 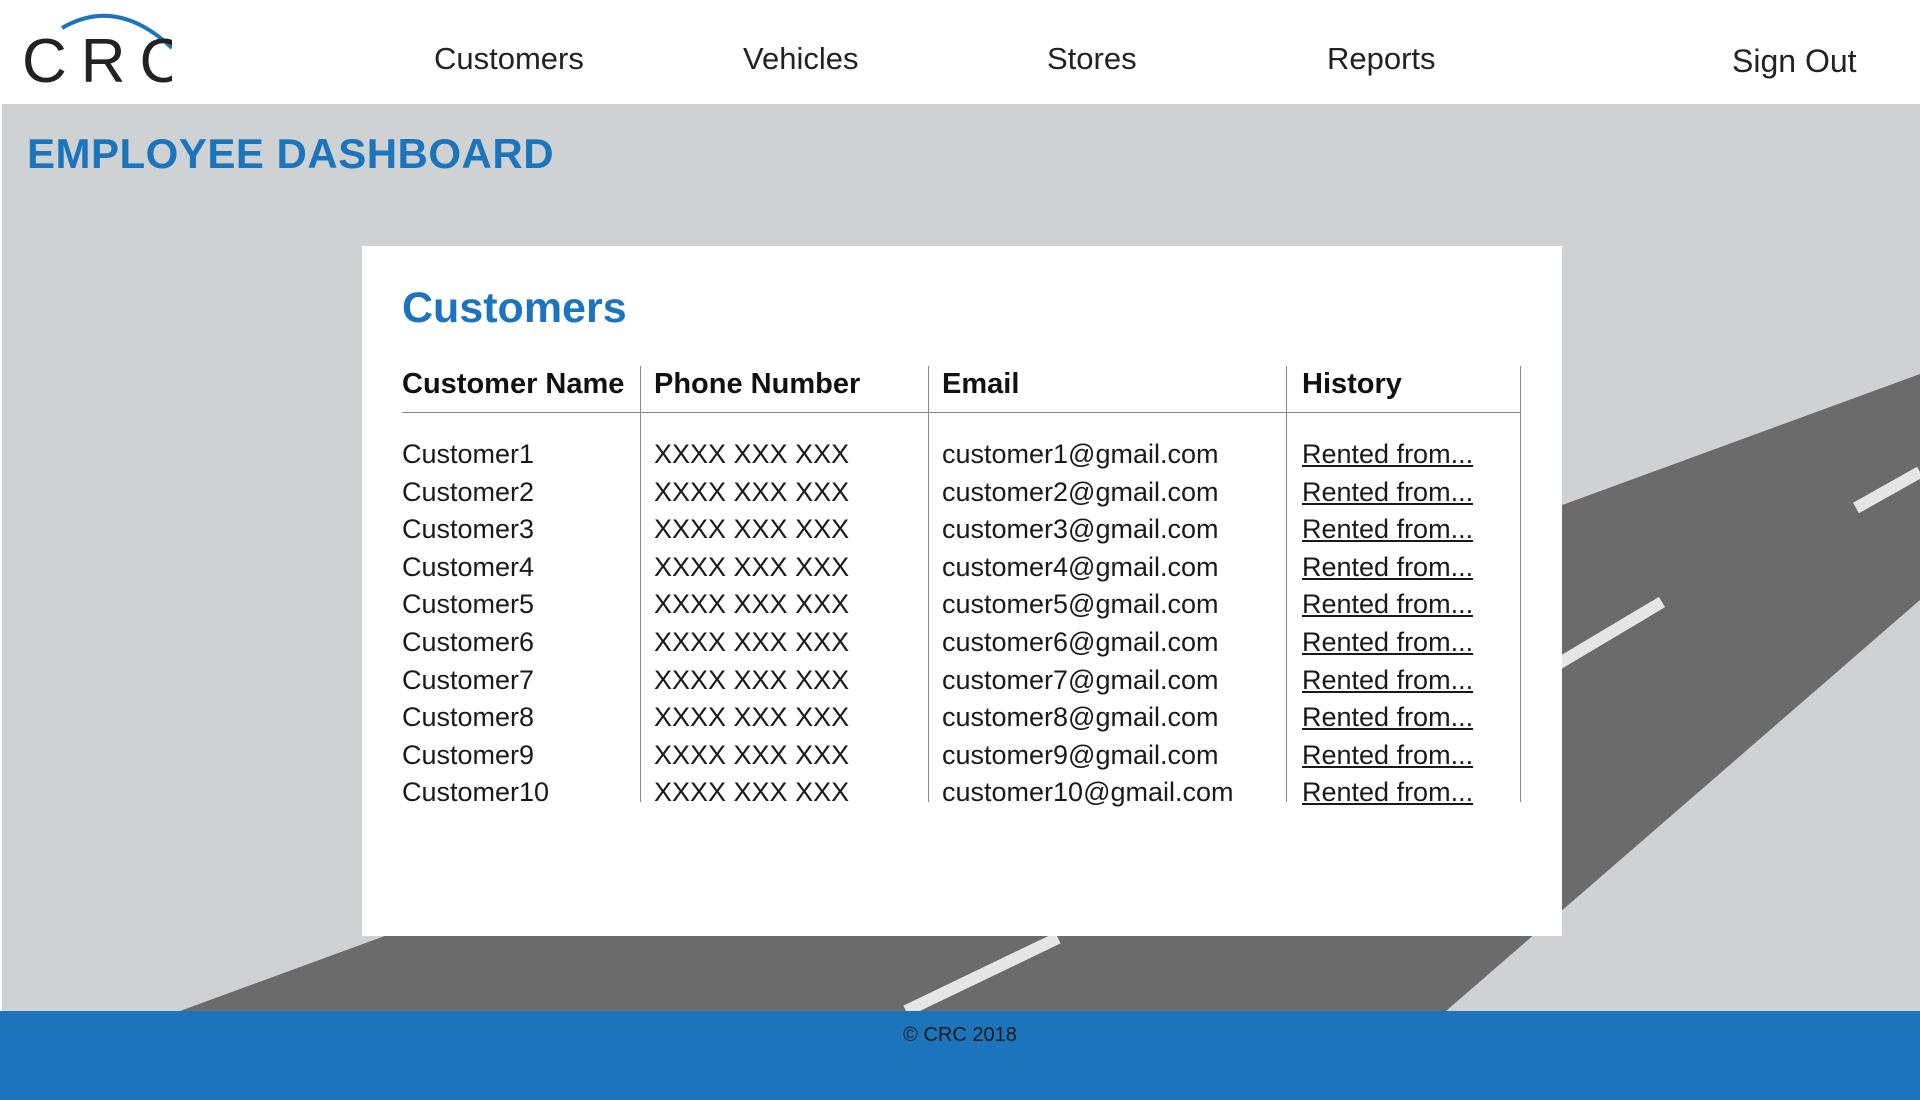 I want to click on nav-stores: Stores, so click(x=1092, y=59).